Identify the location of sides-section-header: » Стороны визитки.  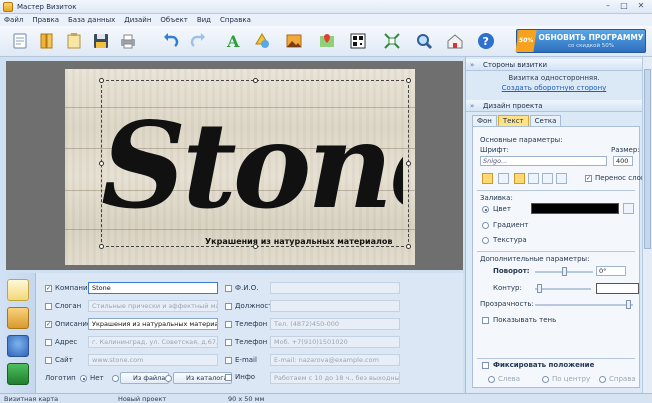
(554, 65).